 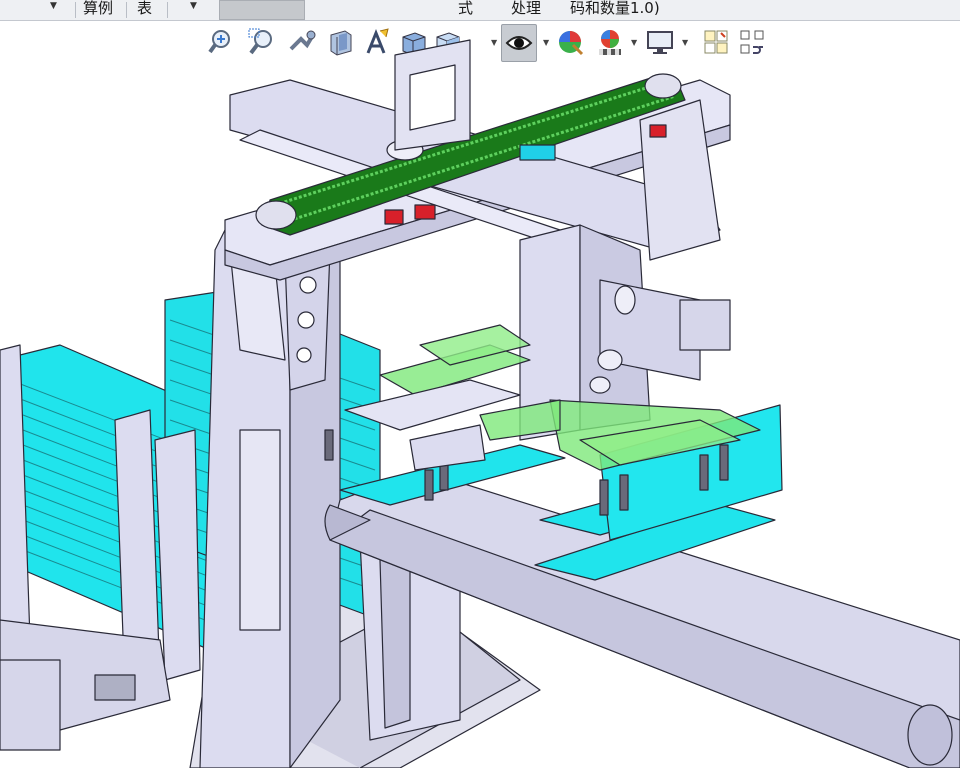 What do you see at coordinates (144, 9) in the screenshot?
I see `menu-item-table: 表` at bounding box center [144, 9].